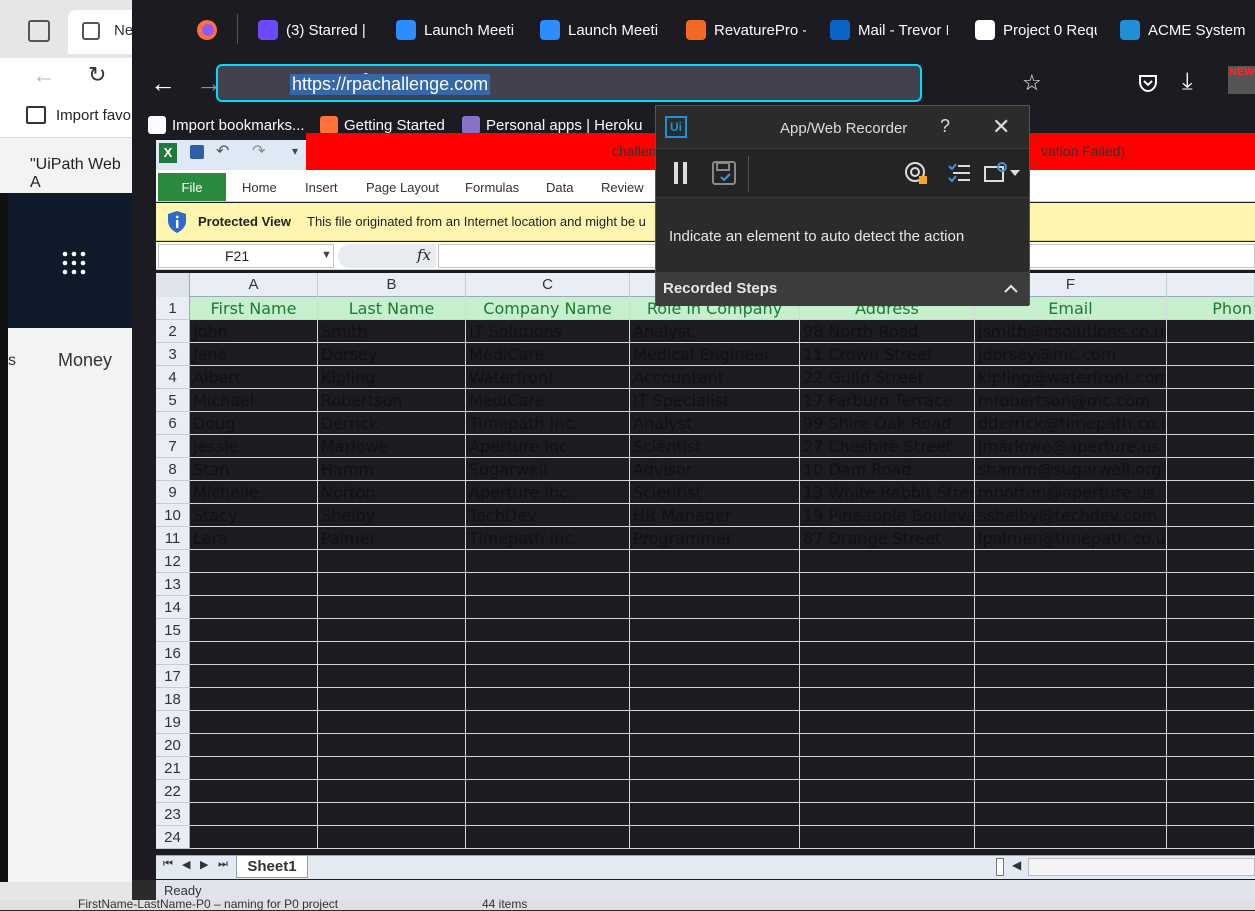 The height and width of the screenshot is (911, 1255). I want to click on table-cell: Michael, so click(254, 400).